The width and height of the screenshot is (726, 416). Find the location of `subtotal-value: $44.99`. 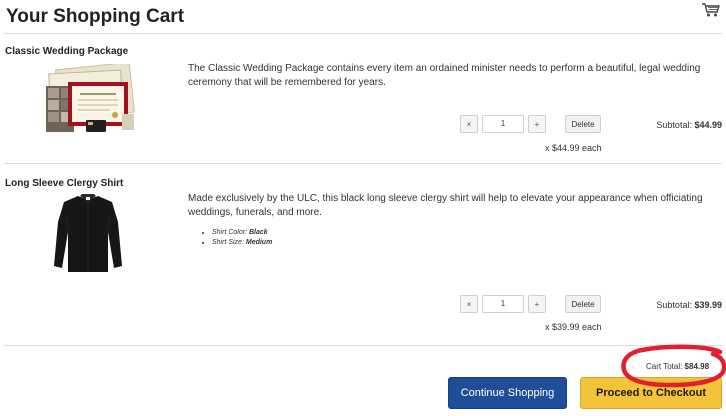

subtotal-value: $44.99 is located at coordinates (708, 125).